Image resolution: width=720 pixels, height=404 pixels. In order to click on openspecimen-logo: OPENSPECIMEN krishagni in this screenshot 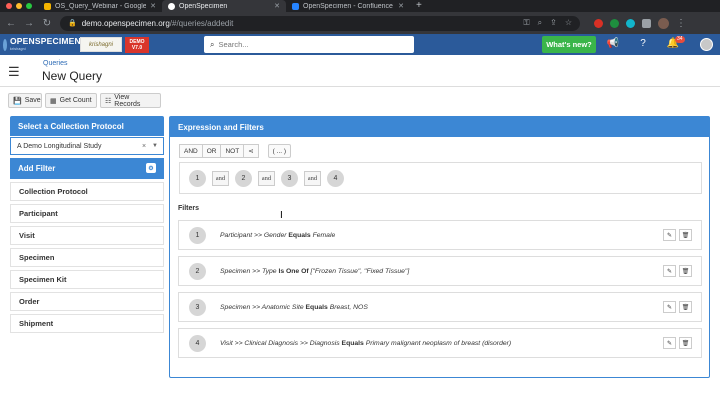, I will do `click(40, 44)`.